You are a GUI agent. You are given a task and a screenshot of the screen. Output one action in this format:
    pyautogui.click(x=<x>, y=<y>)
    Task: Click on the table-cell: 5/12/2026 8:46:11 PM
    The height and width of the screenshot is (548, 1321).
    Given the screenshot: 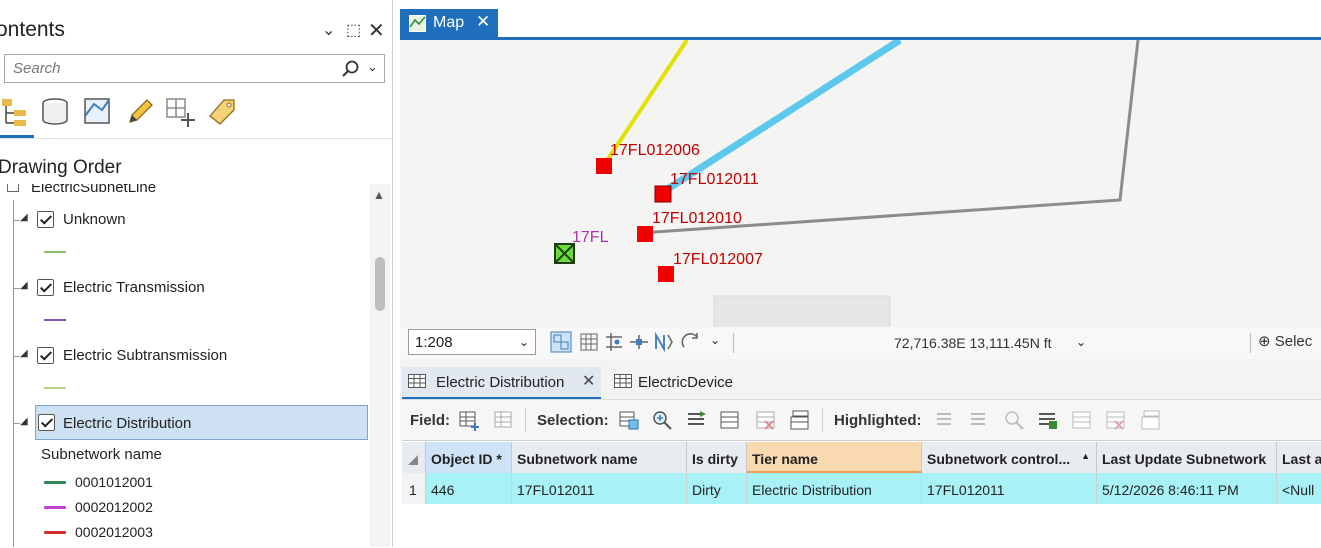 What is the action you would take?
    pyautogui.click(x=1187, y=488)
    